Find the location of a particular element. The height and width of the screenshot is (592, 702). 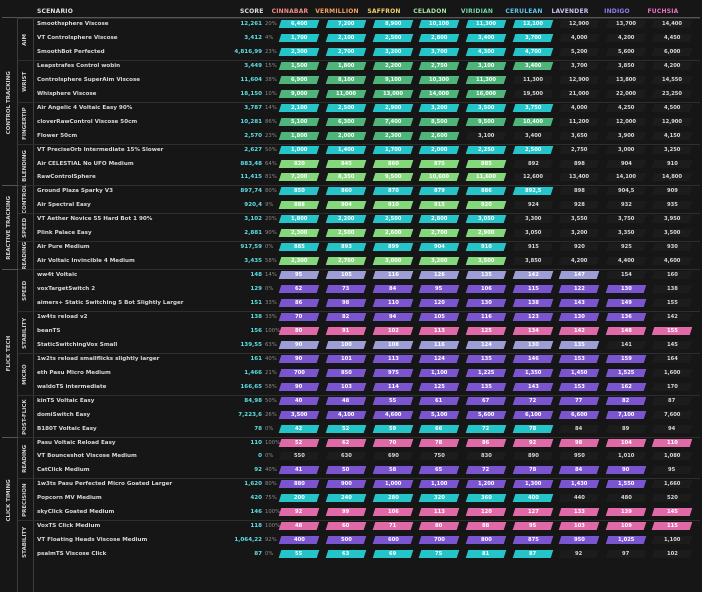

rank-threshold-cell: 113 is located at coordinates (393, 358).